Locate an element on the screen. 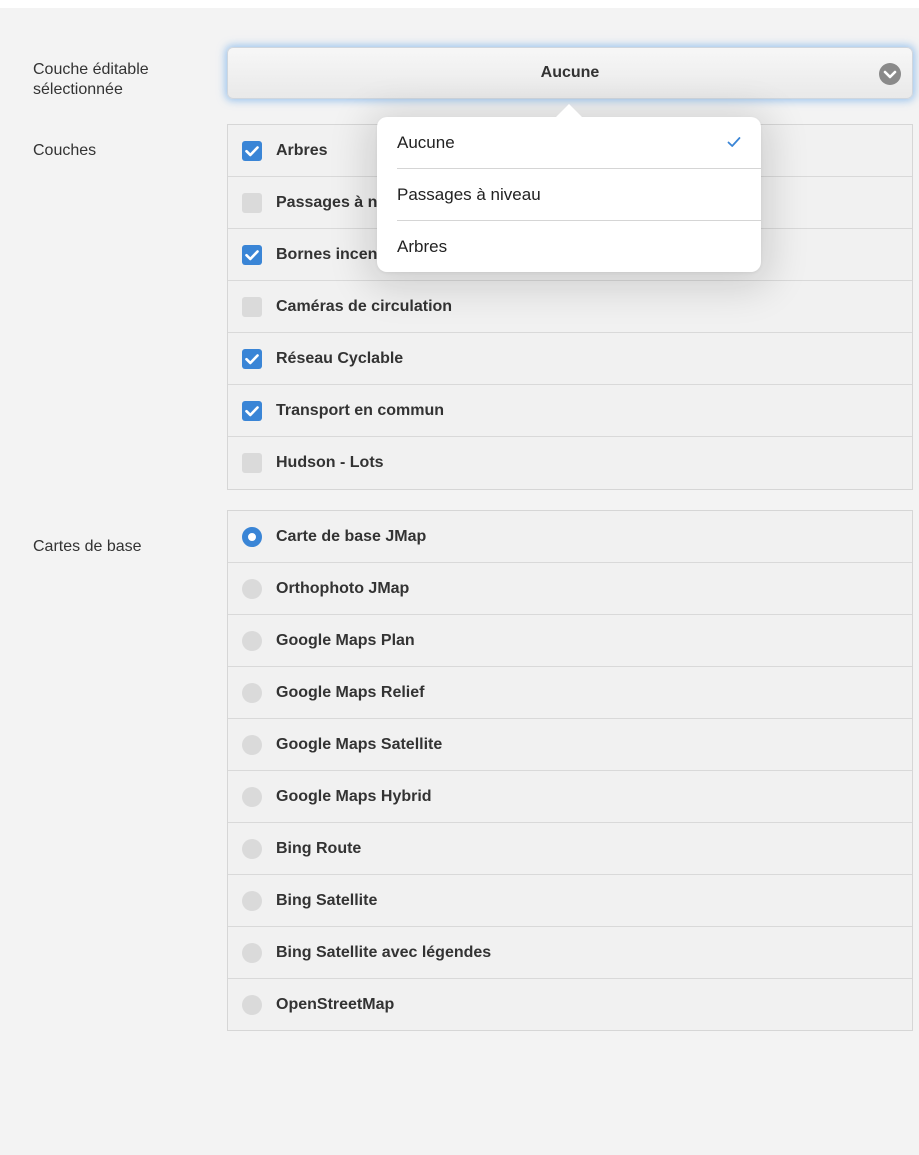 The height and width of the screenshot is (1155, 919). dropdown-option-none: Aucune is located at coordinates (579, 143).